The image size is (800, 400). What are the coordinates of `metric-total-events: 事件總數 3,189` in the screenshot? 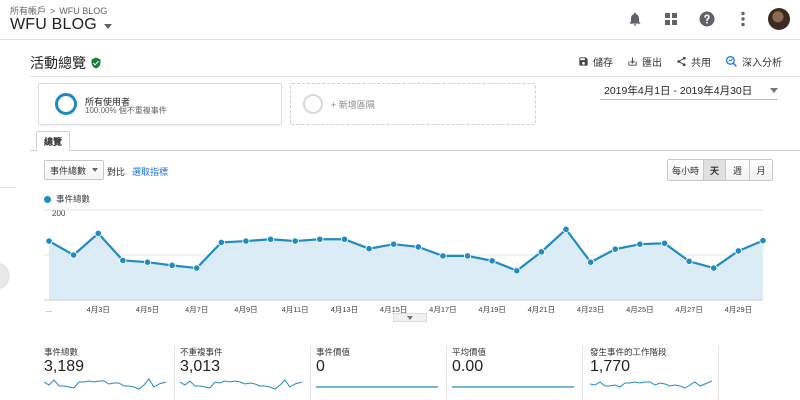 It's located at (108, 373).